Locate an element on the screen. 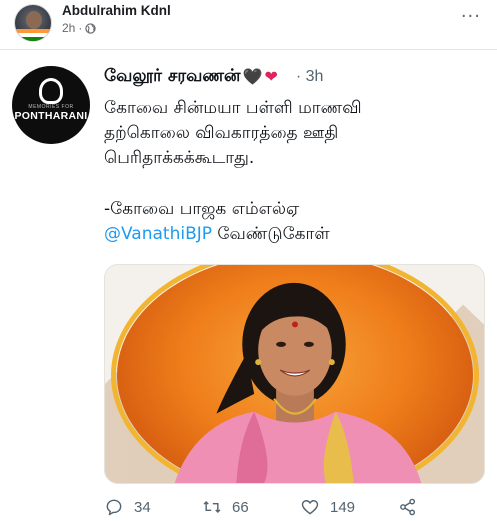 This screenshot has width=497, height=521. like-count: 149 is located at coordinates (343, 507).